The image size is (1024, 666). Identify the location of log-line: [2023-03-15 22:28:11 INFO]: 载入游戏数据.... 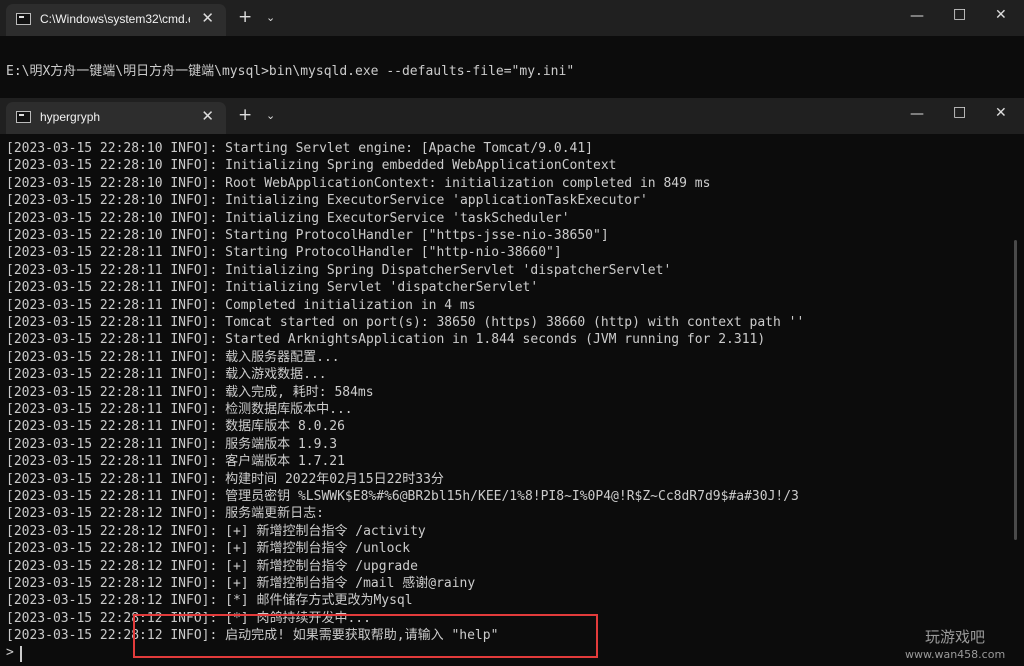
(166, 375).